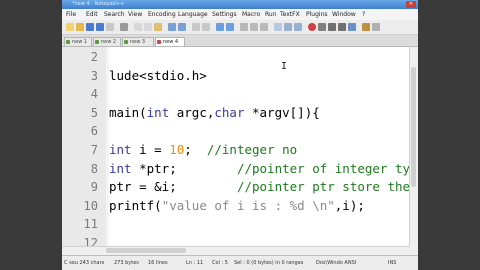 Image resolution: width=480 pixels, height=270 pixels. What do you see at coordinates (90, 27) in the screenshot?
I see `save-icon` at bounding box center [90, 27].